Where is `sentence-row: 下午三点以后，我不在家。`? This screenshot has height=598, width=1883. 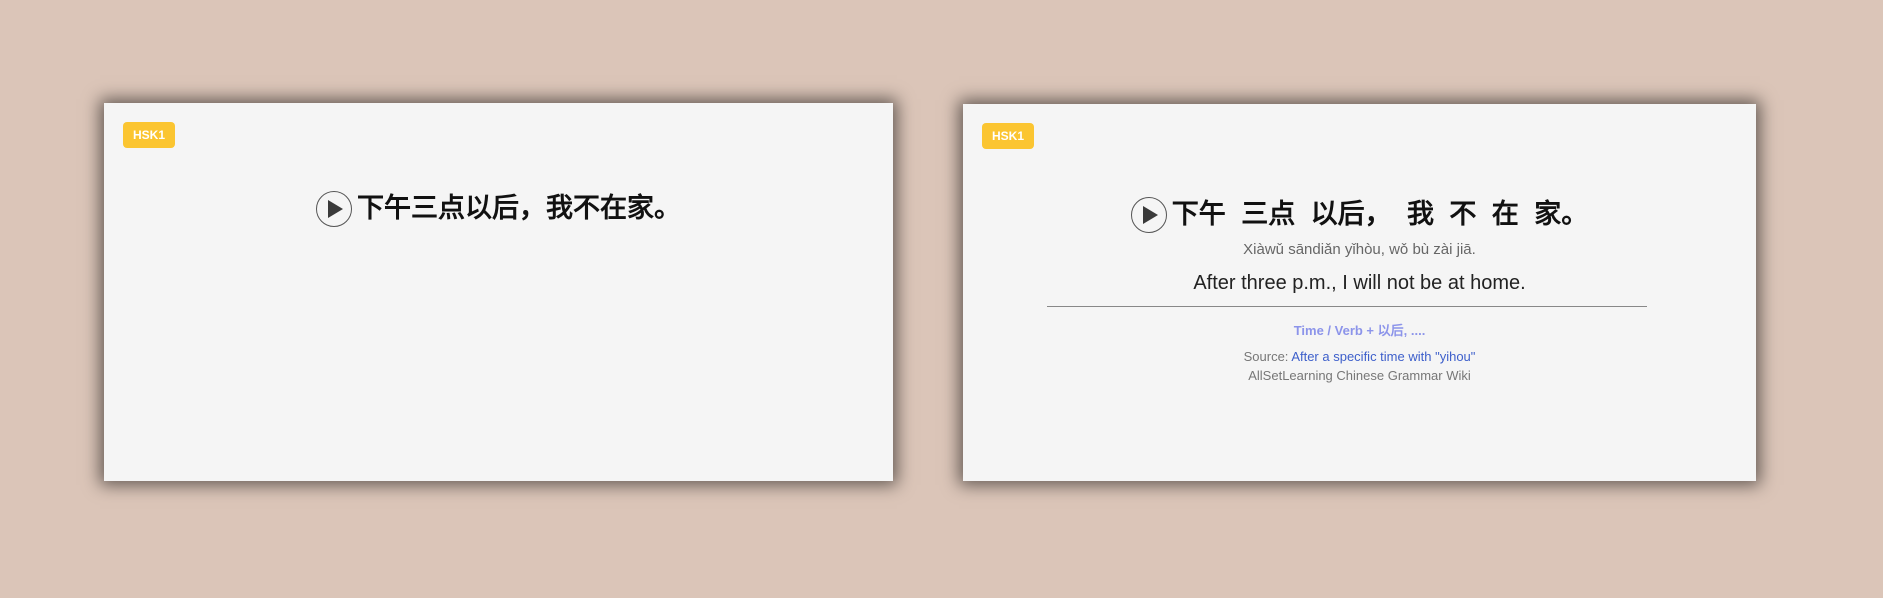 sentence-row: 下午三点以后，我不在家。 is located at coordinates (498, 209).